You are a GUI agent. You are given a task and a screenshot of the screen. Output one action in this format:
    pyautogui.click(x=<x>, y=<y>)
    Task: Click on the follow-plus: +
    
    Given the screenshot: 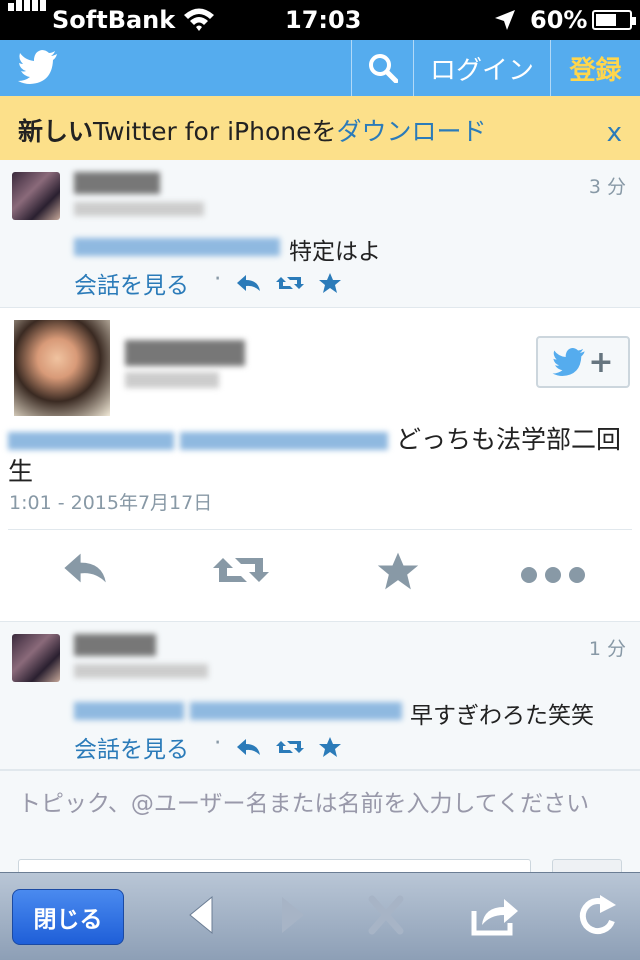 What is the action you would take?
    pyautogui.click(x=601, y=362)
    